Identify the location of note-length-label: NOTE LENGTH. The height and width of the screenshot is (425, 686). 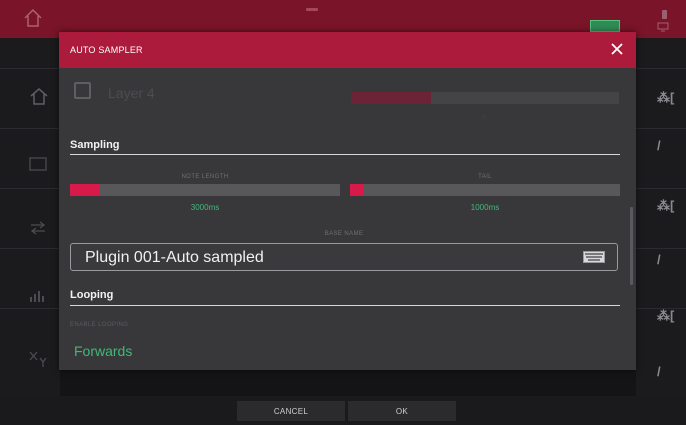
(205, 177).